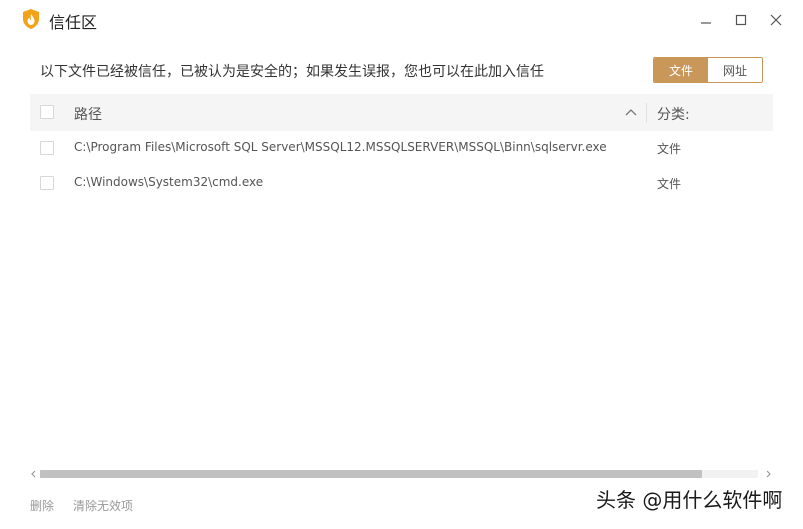 The width and height of the screenshot is (803, 529). Describe the element at coordinates (706, 23) in the screenshot. I see `minimize-icon` at that location.